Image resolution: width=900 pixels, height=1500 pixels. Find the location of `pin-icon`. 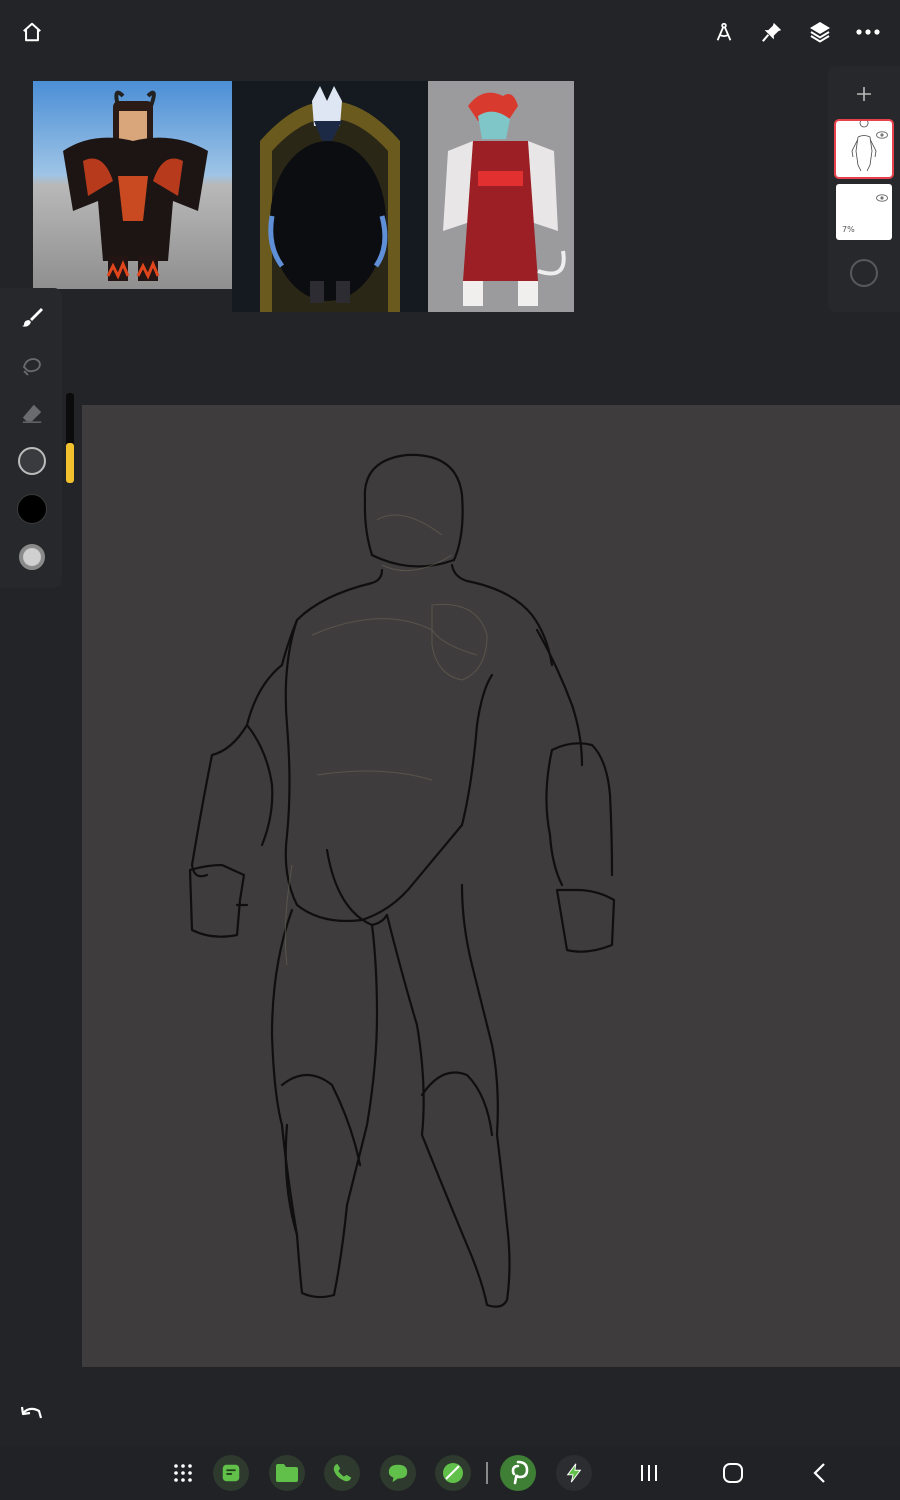

pin-icon is located at coordinates (772, 32).